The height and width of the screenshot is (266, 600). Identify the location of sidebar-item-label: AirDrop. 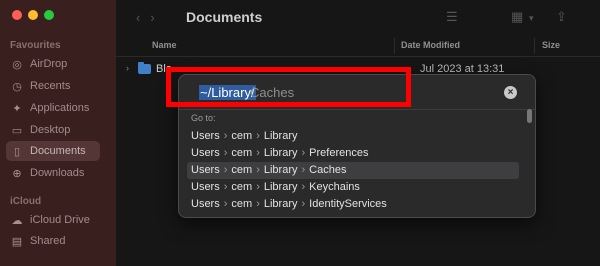
(49, 64).